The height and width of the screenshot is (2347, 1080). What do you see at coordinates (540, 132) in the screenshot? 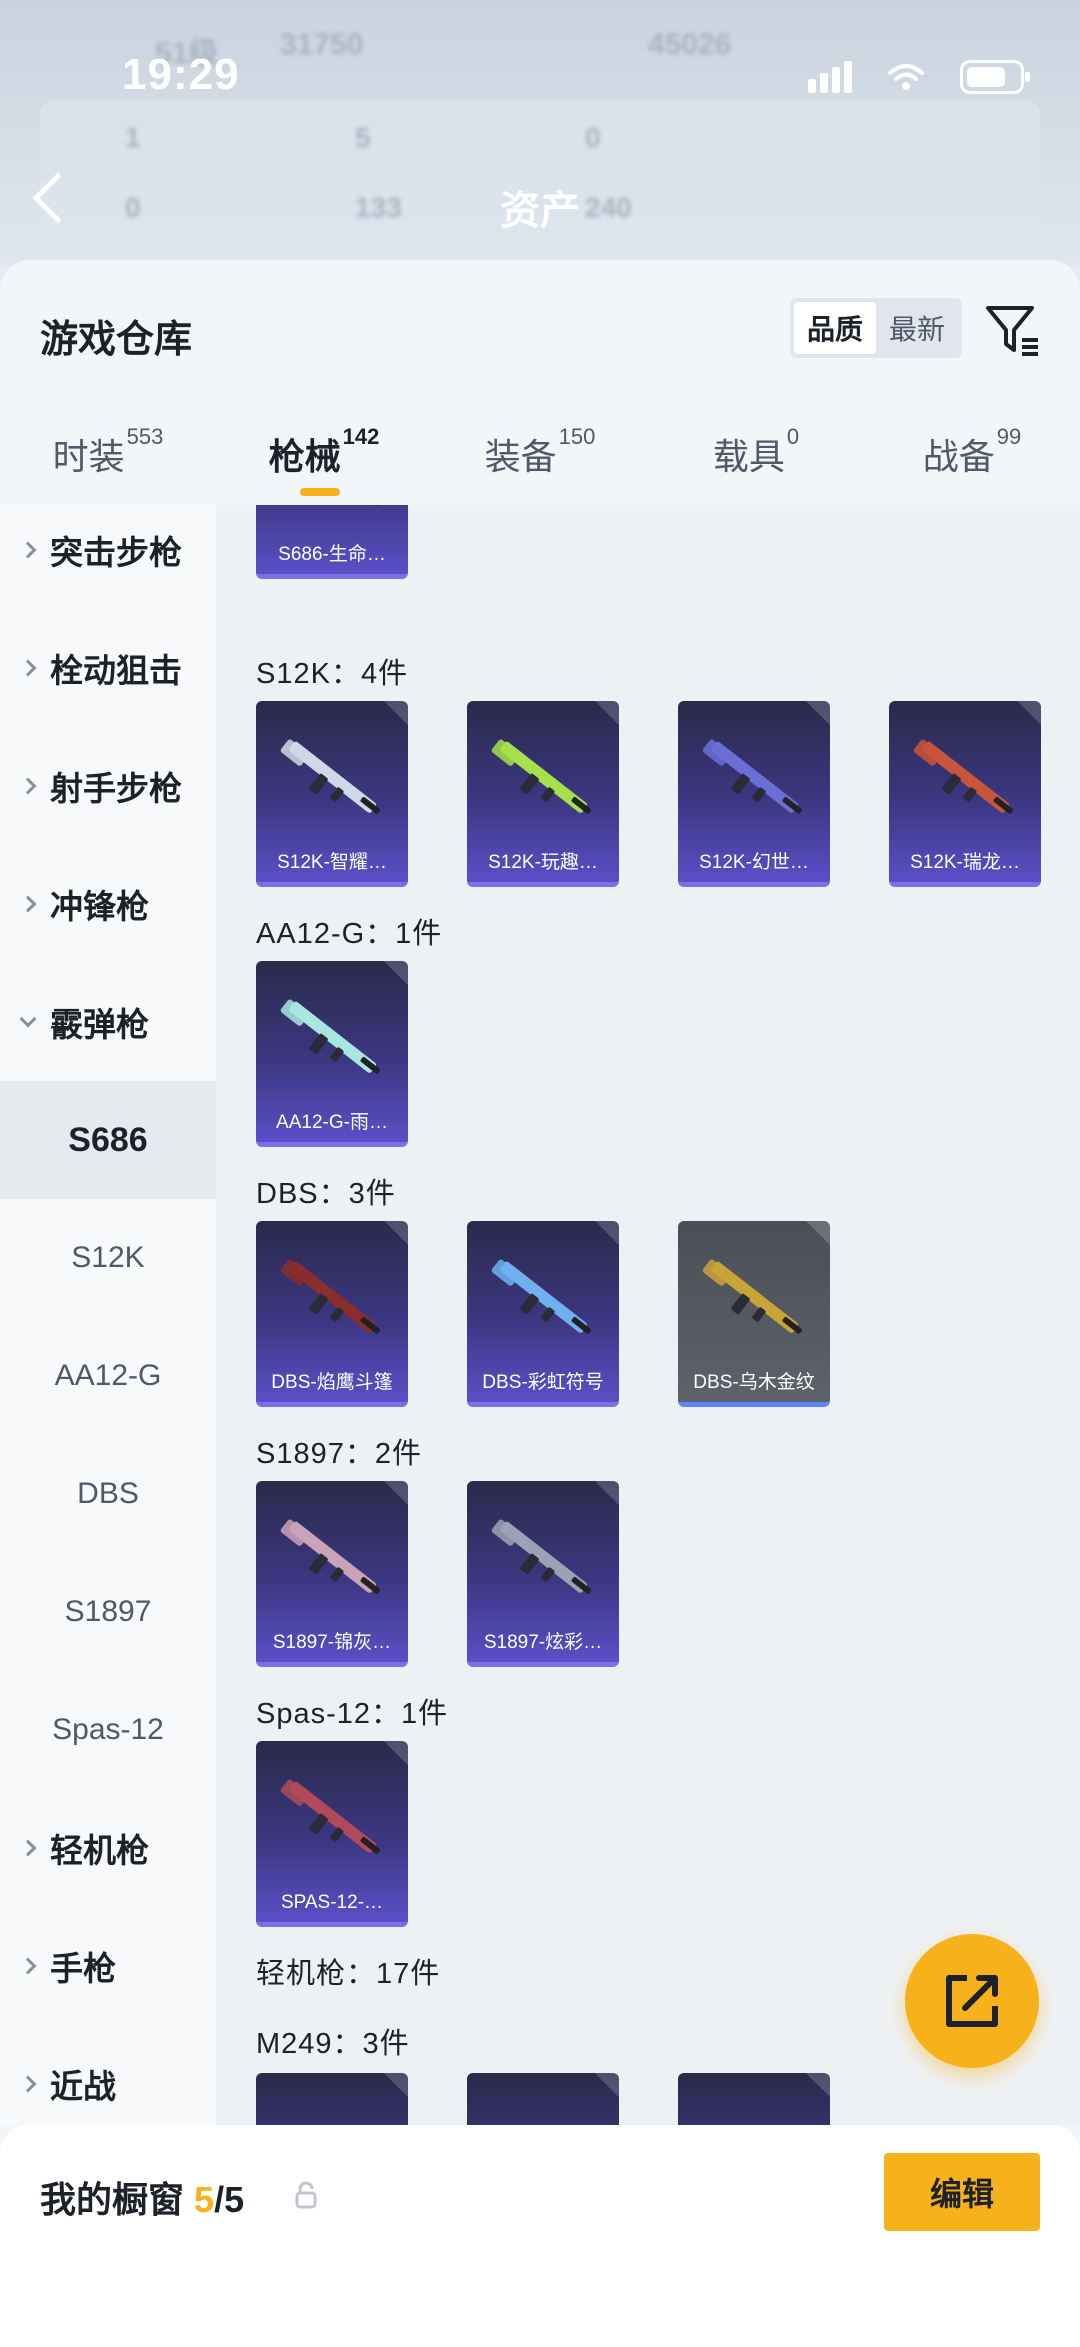
I see `background-header: 51级 31750 45026 1 5 0 0 133 240 19:29 资产` at bounding box center [540, 132].